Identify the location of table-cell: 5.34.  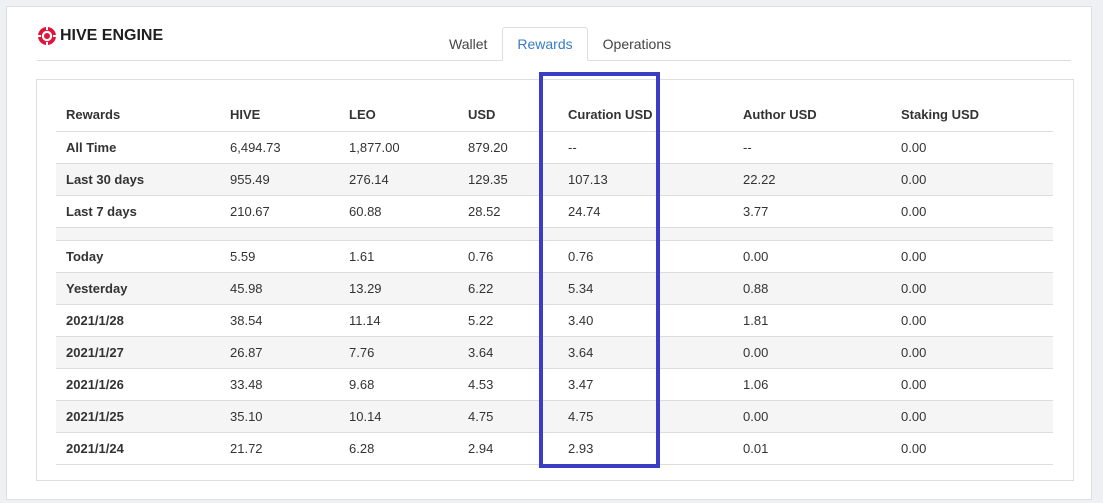
(645, 288).